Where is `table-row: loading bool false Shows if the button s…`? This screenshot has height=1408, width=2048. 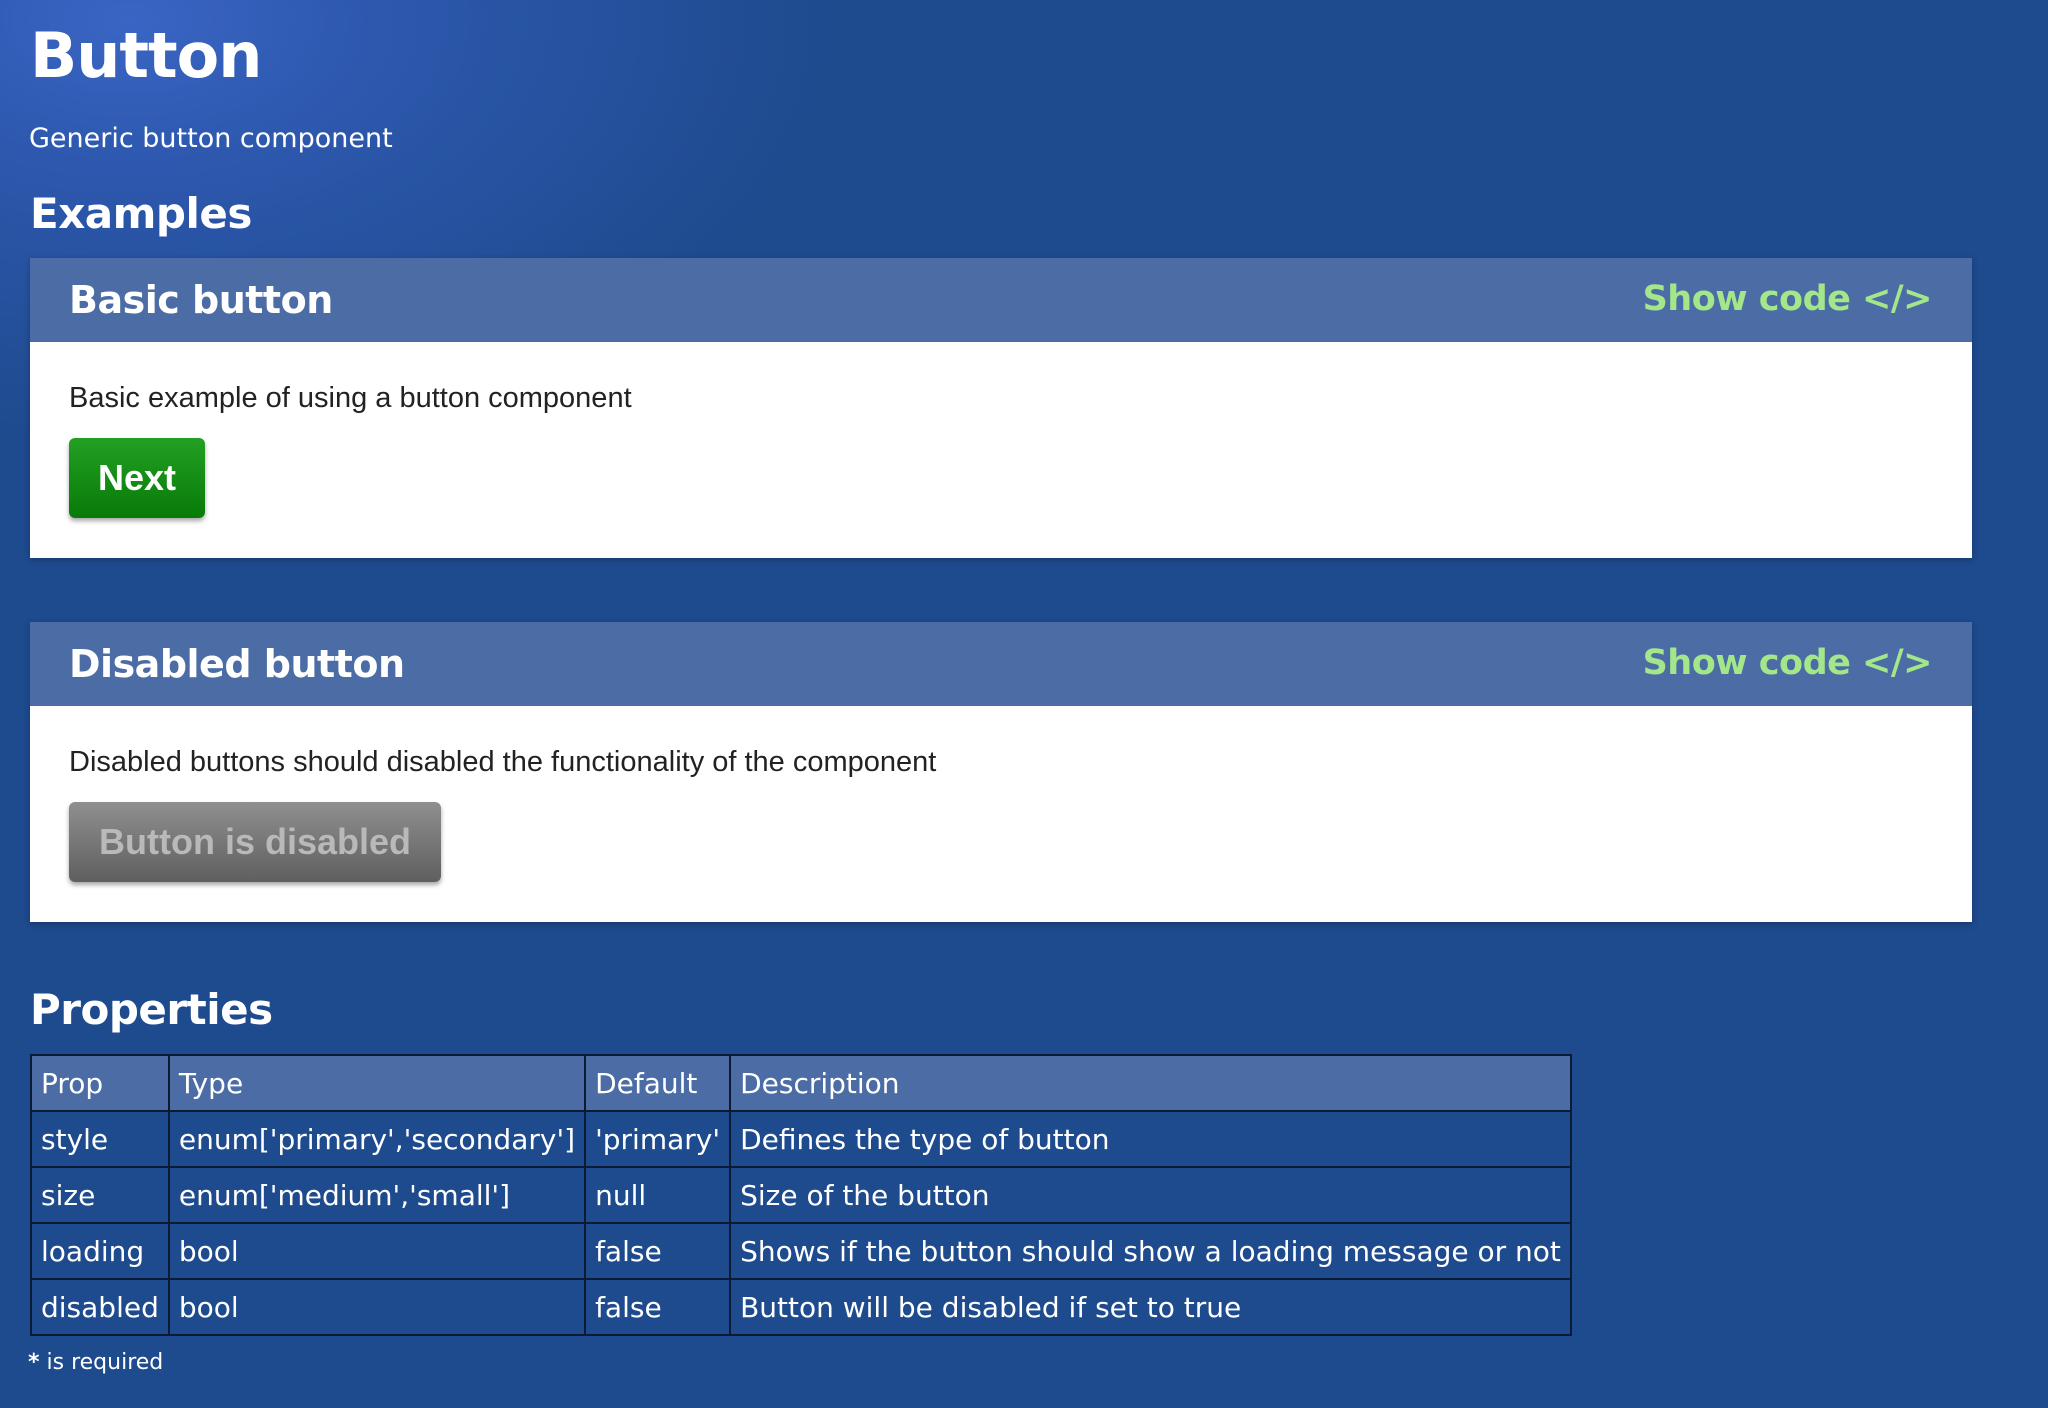 table-row: loading bool false Shows if the button s… is located at coordinates (801, 1251).